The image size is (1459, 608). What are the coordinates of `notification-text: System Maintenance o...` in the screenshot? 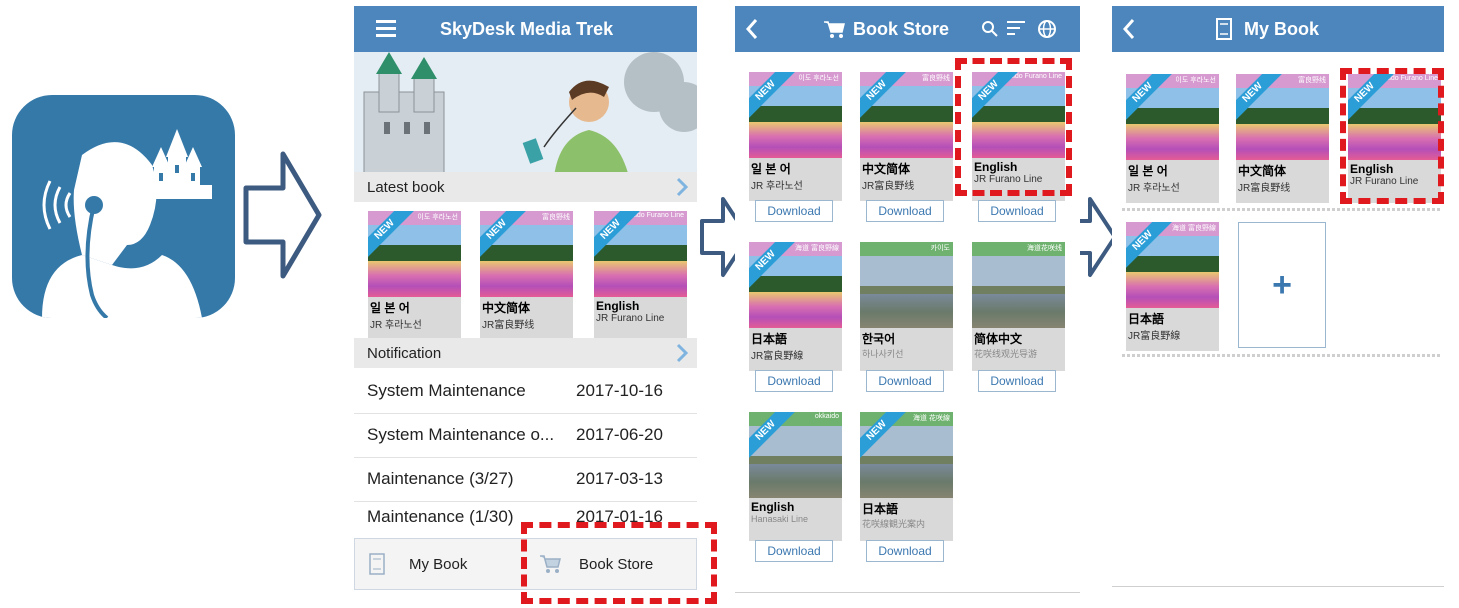 It's located at (461, 434).